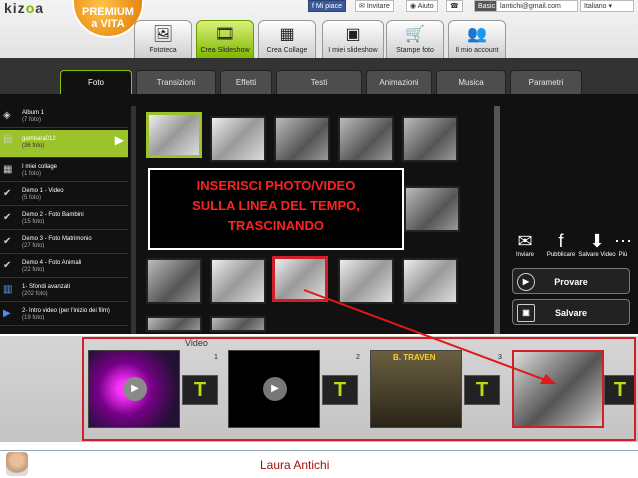  I want to click on subtab-musica: Musica, so click(471, 82).